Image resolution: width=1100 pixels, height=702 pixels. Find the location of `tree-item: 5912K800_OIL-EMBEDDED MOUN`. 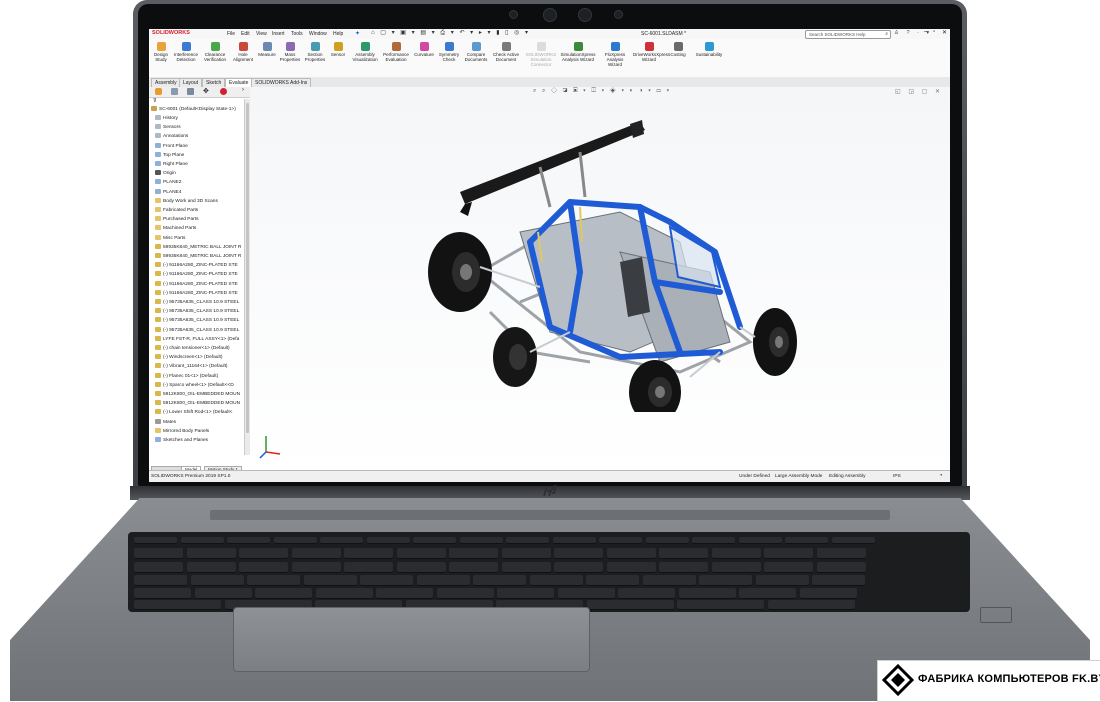

tree-item: 5912K800_OIL-EMBEDDED MOUN is located at coordinates (202, 394).